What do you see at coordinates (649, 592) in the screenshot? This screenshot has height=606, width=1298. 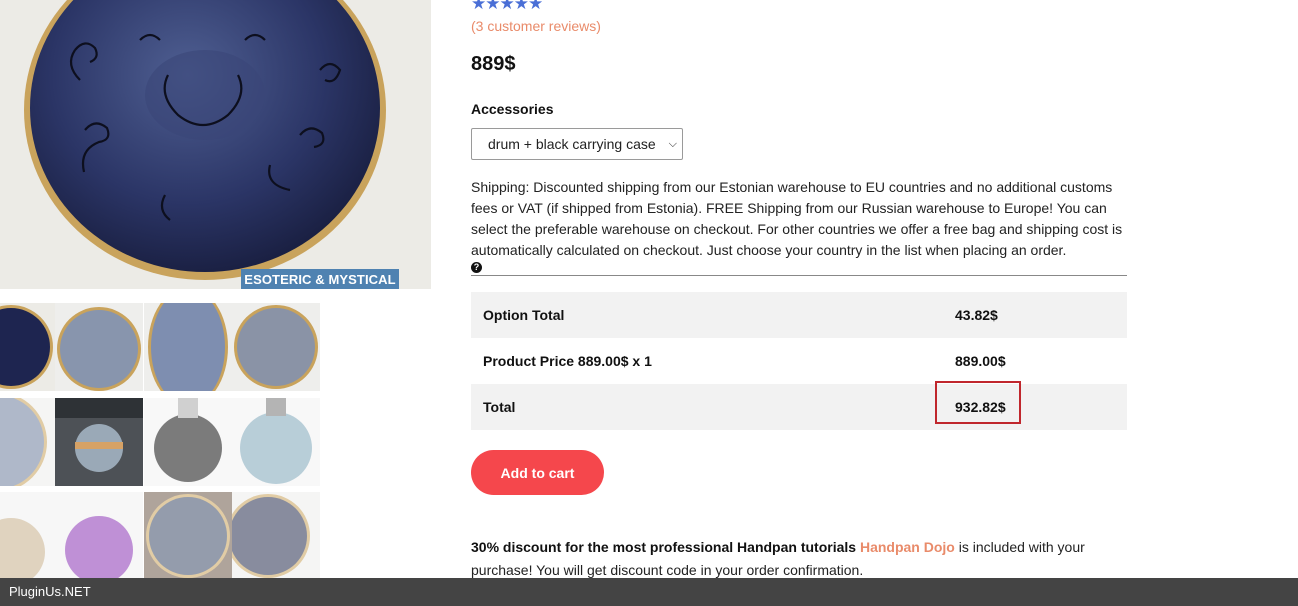 I see `footer-bar: PluginUs.NET` at bounding box center [649, 592].